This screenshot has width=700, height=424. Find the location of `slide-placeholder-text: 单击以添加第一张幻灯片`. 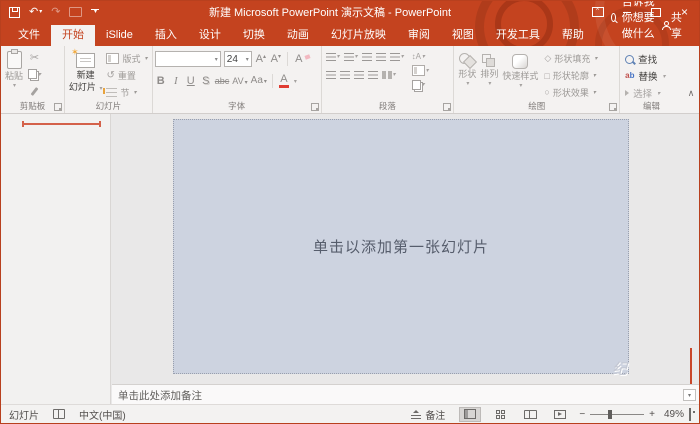

slide-placeholder-text: 单击以添加第一张幻灯片 is located at coordinates (401, 246).